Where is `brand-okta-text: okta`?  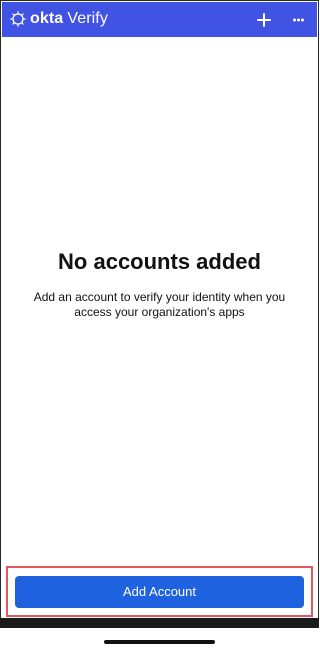
brand-okta-text: okta is located at coordinates (47, 18).